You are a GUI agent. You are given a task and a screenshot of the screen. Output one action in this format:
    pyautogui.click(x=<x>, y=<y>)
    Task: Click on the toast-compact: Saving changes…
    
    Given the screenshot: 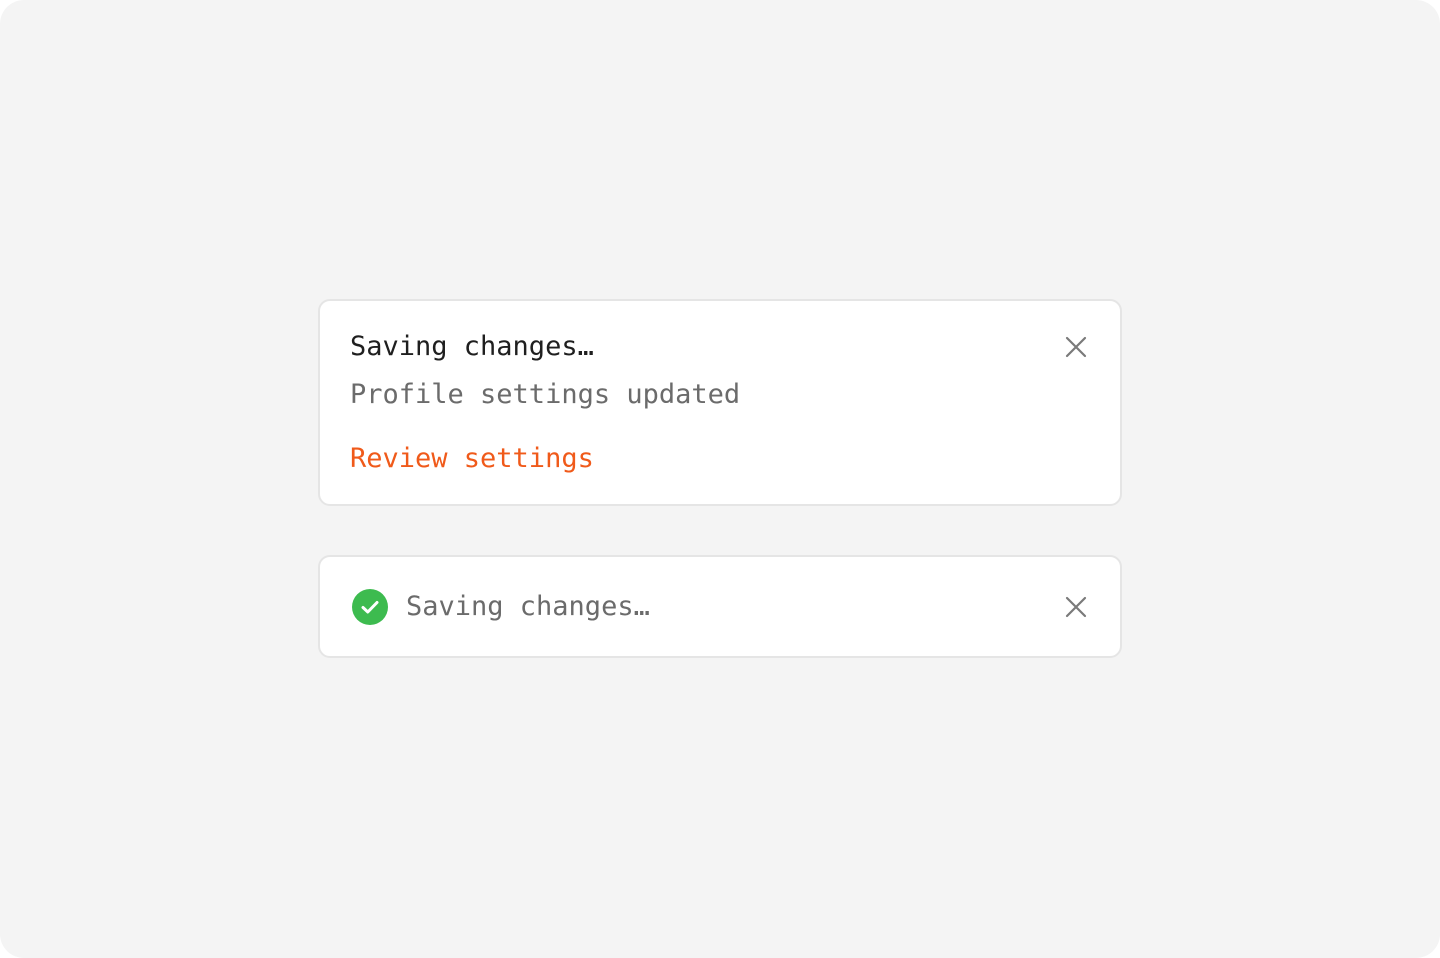 What is the action you would take?
    pyautogui.click(x=720, y=606)
    